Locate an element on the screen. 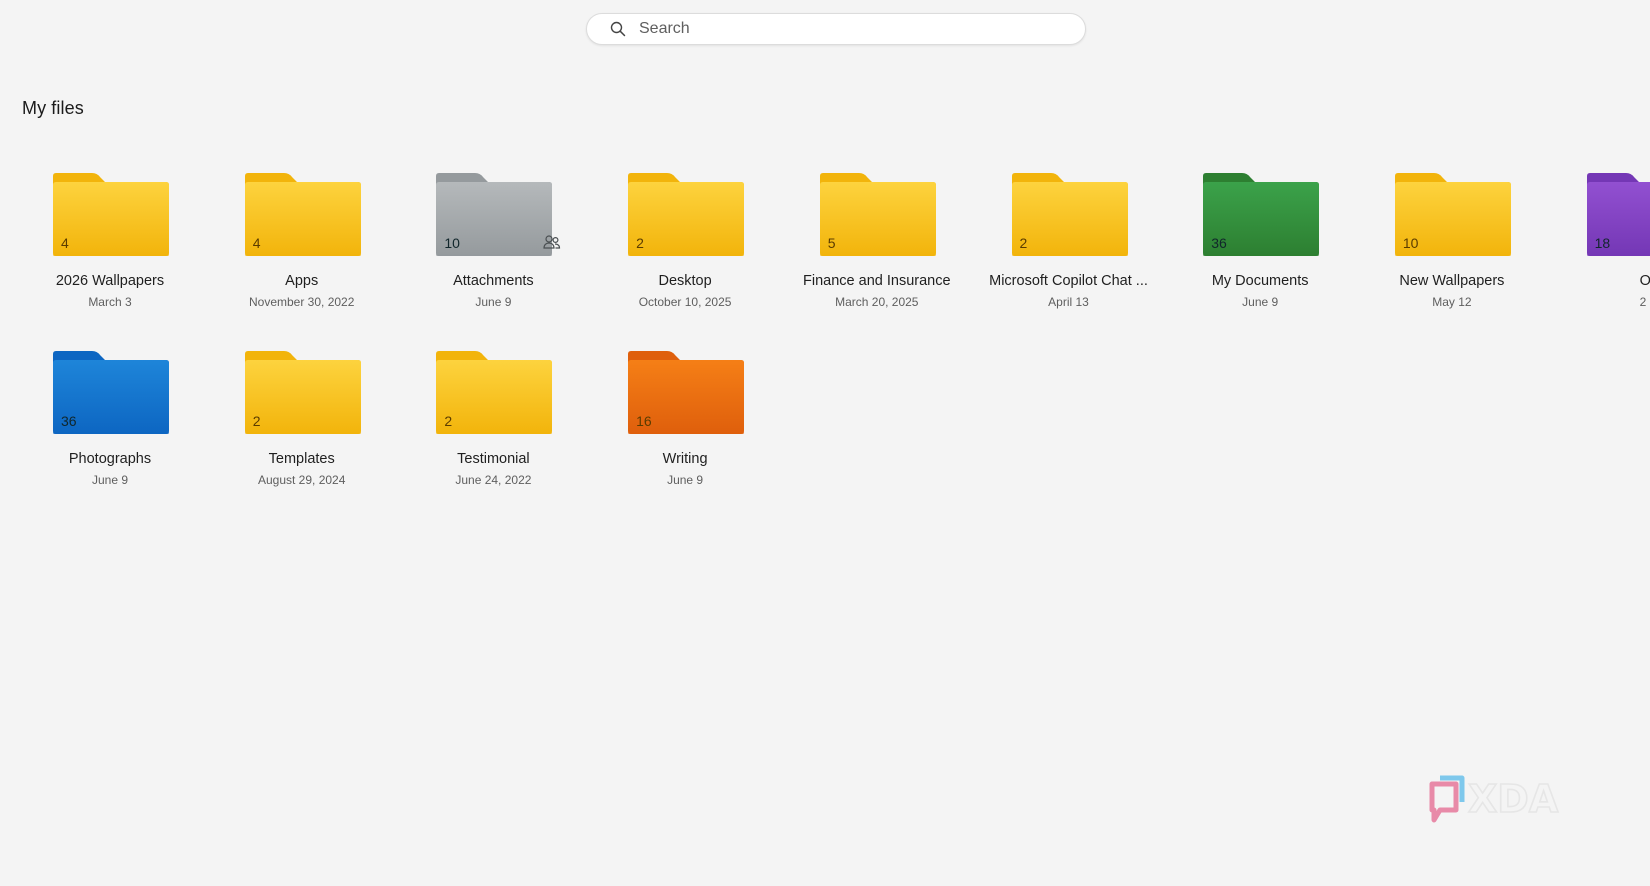 This screenshot has height=886, width=1650. folder-date: 2 hour is located at coordinates (1644, 302).